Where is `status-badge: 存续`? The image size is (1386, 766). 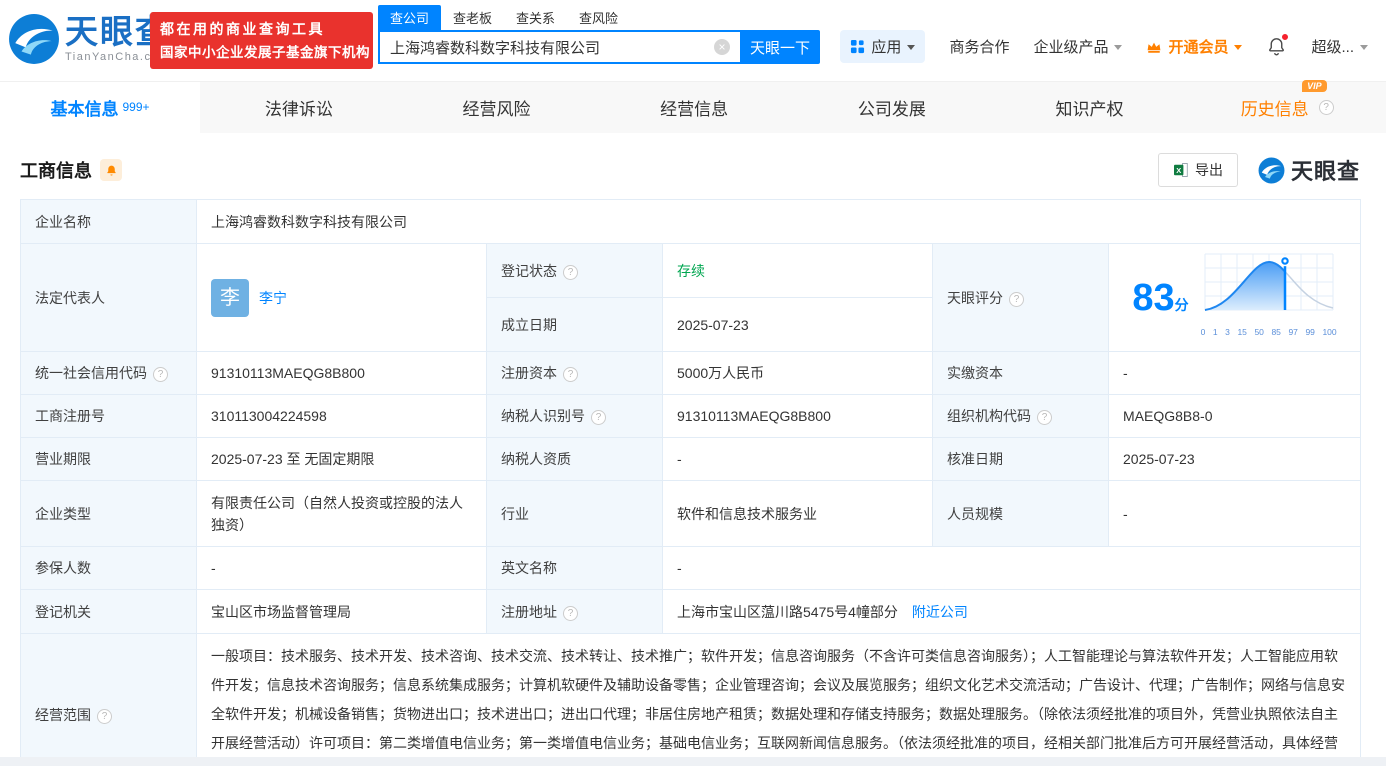 status-badge: 存续 is located at coordinates (797, 270).